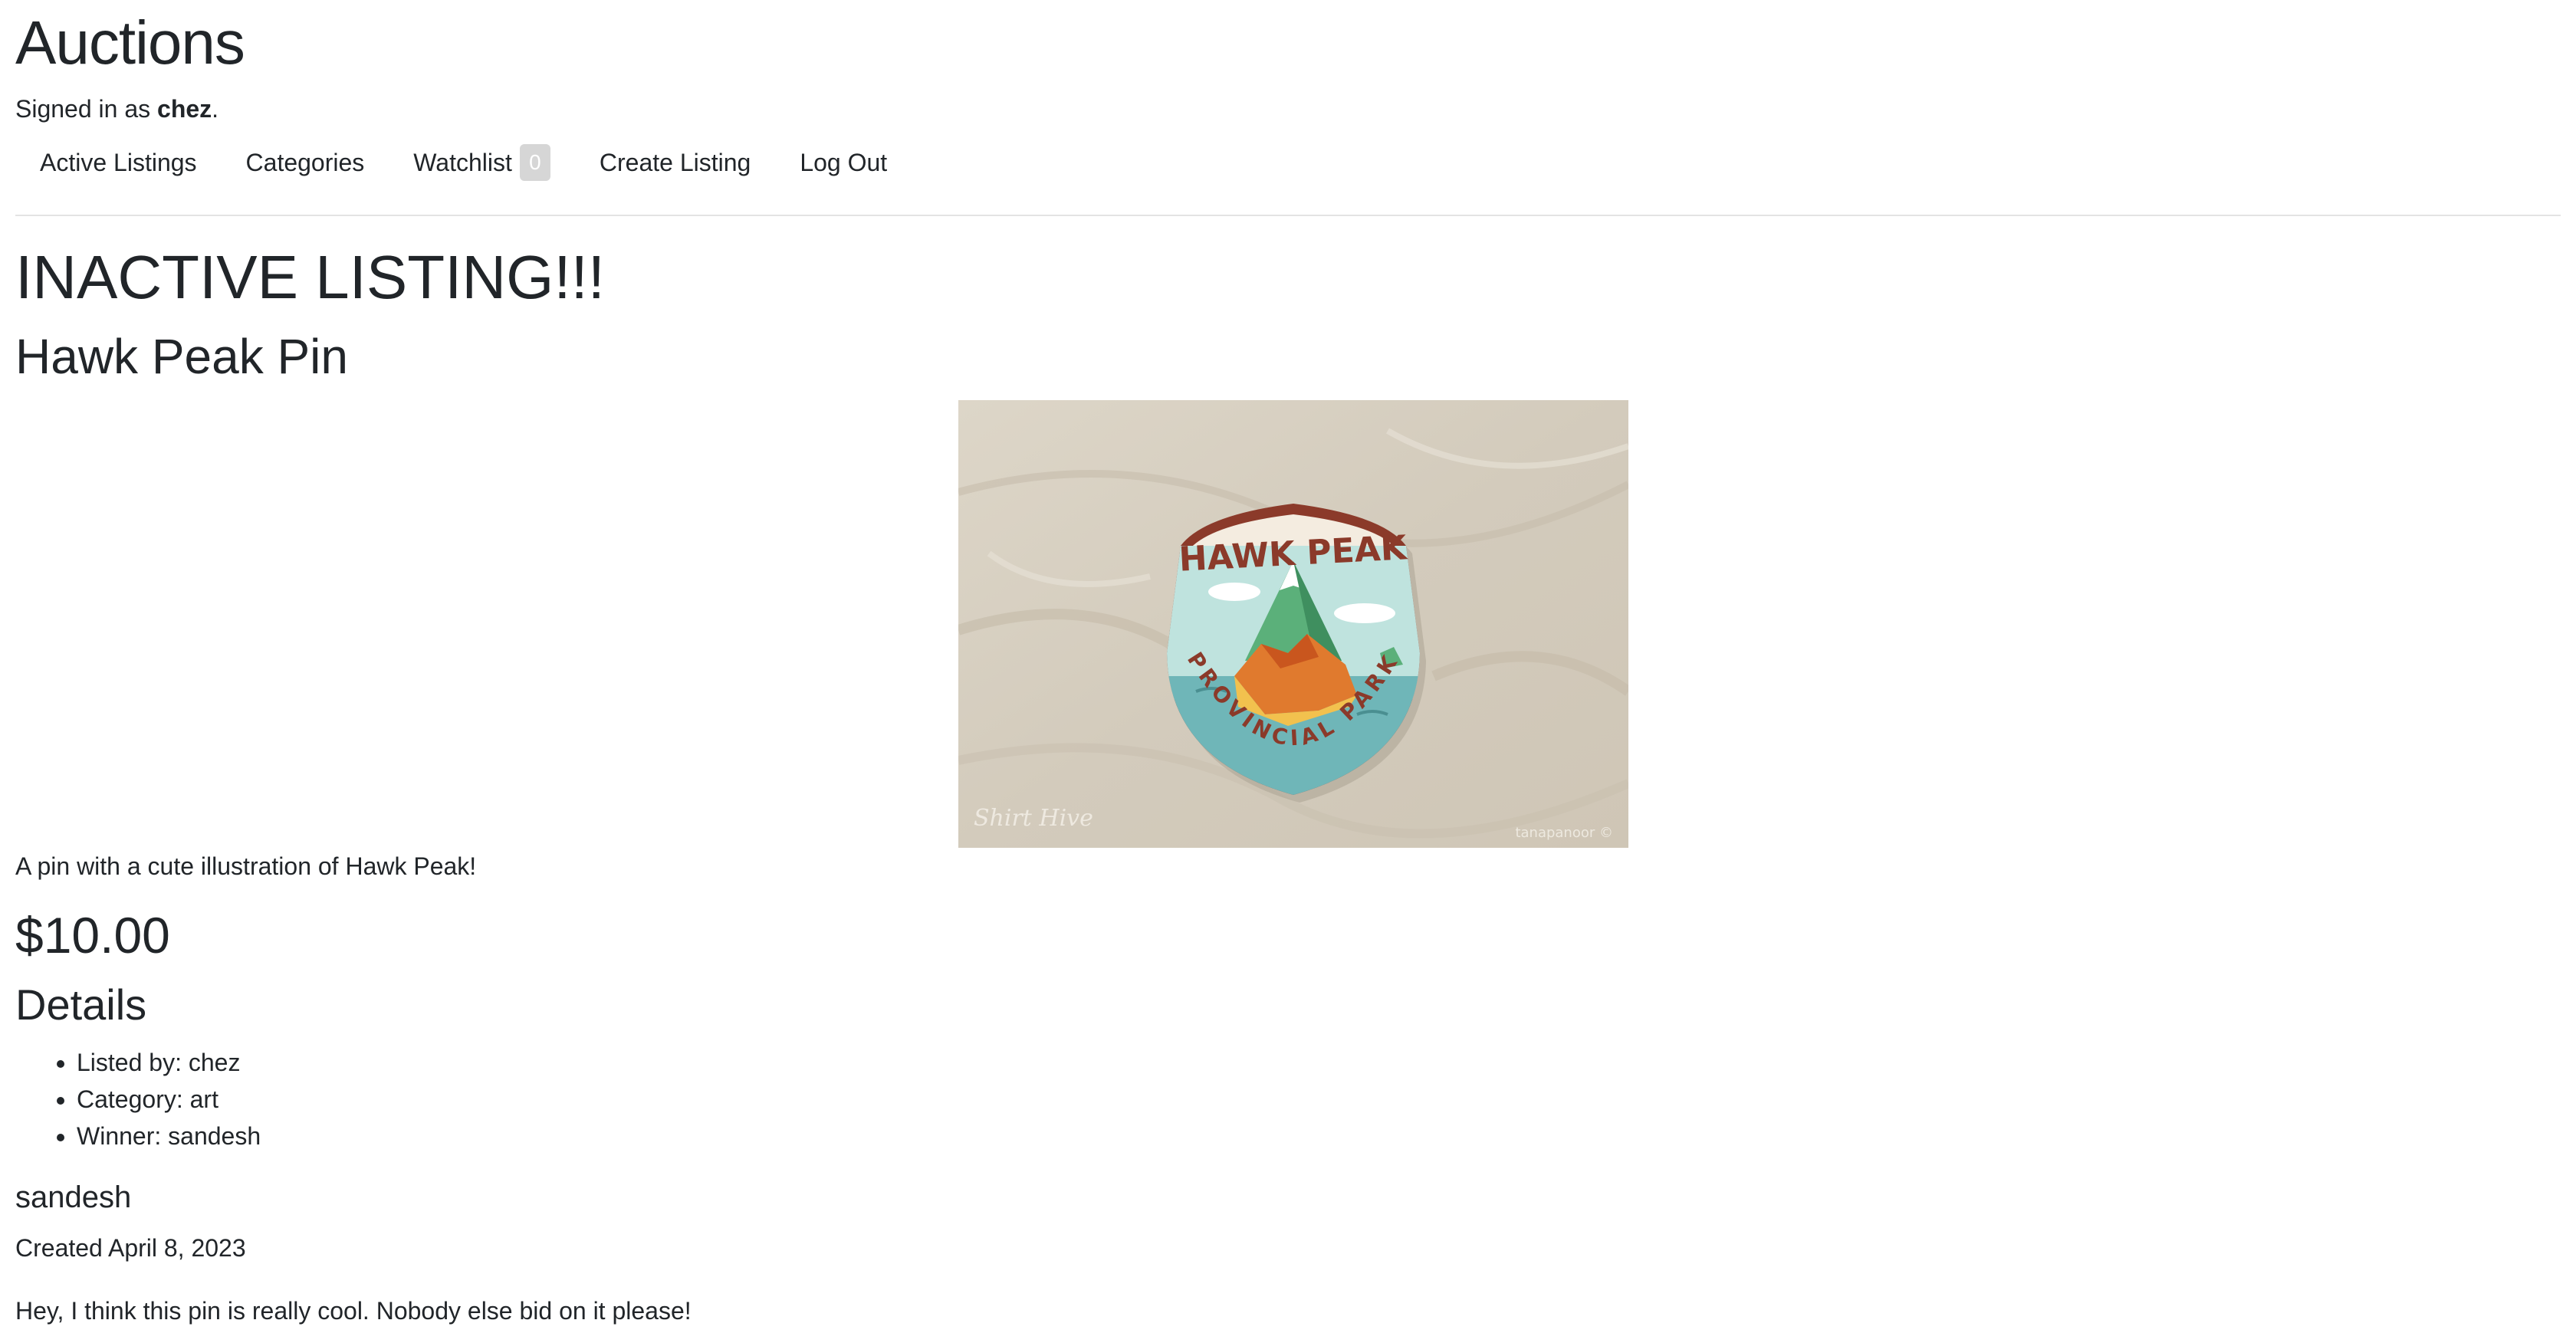 The height and width of the screenshot is (1343, 2576). I want to click on nav-active-listings: Active Listings, so click(118, 163).